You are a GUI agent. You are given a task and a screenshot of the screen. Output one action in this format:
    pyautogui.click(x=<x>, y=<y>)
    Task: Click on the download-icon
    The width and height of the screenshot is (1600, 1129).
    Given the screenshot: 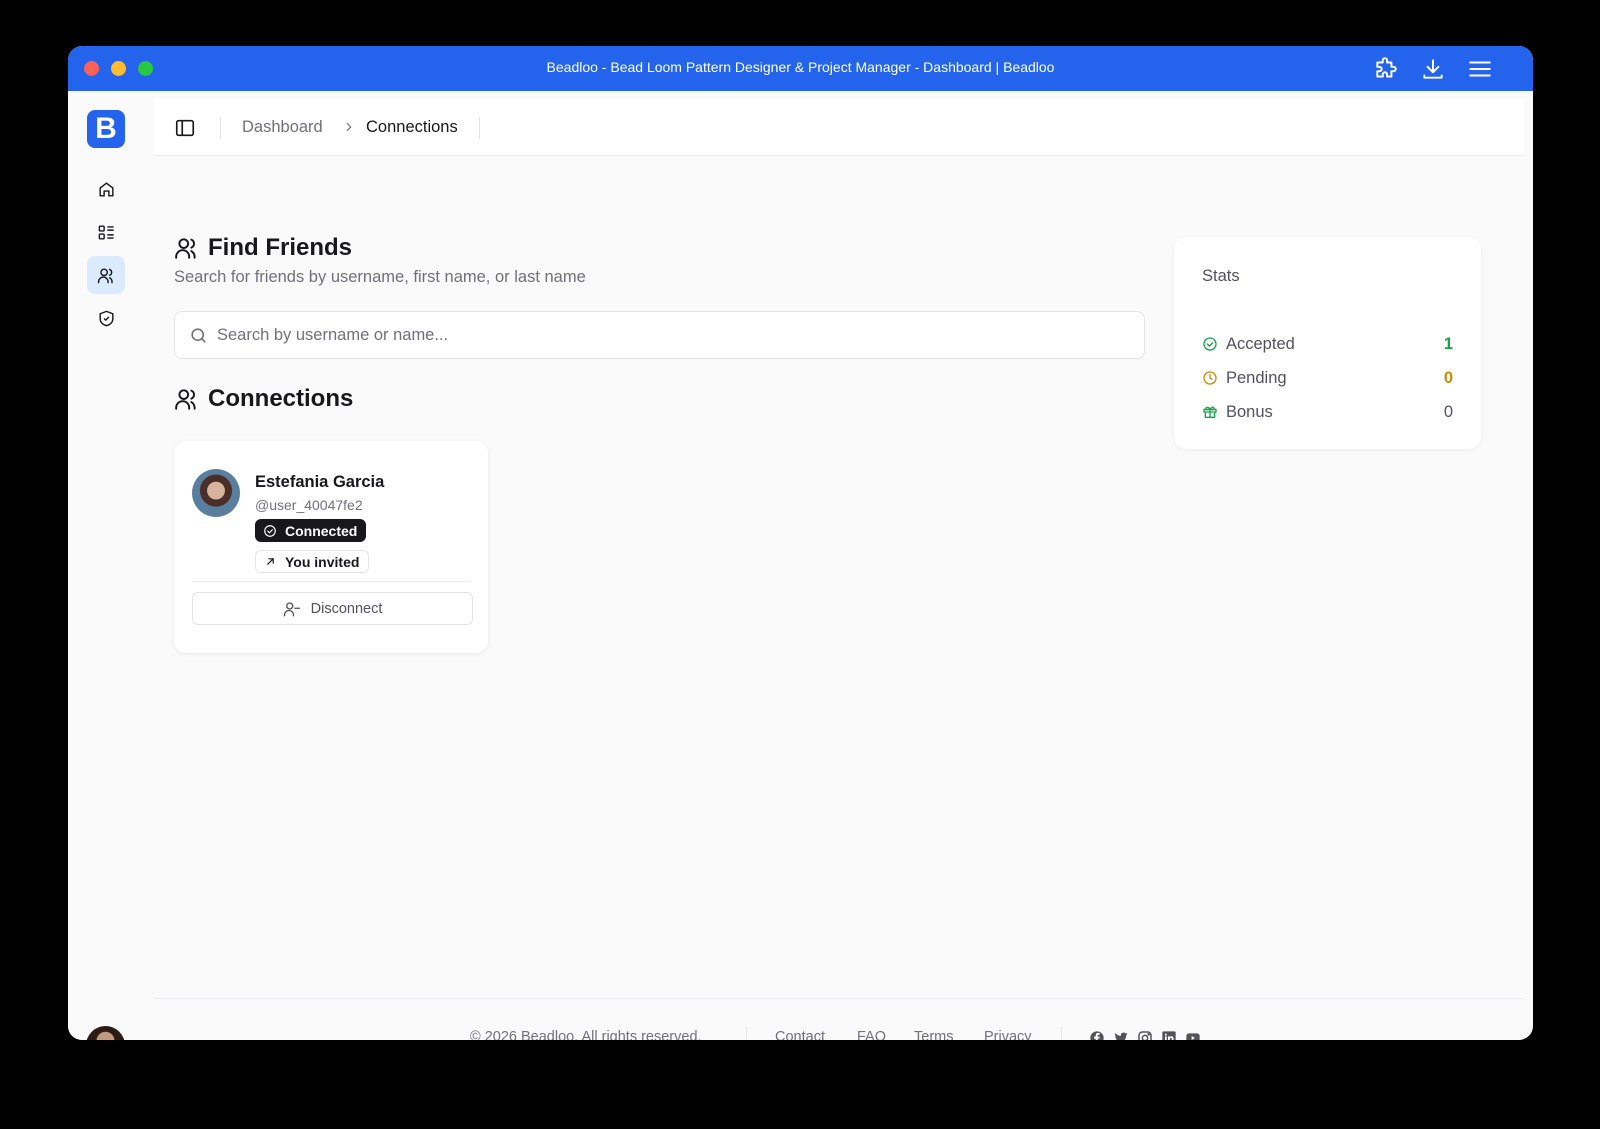 What is the action you would take?
    pyautogui.click(x=1433, y=69)
    